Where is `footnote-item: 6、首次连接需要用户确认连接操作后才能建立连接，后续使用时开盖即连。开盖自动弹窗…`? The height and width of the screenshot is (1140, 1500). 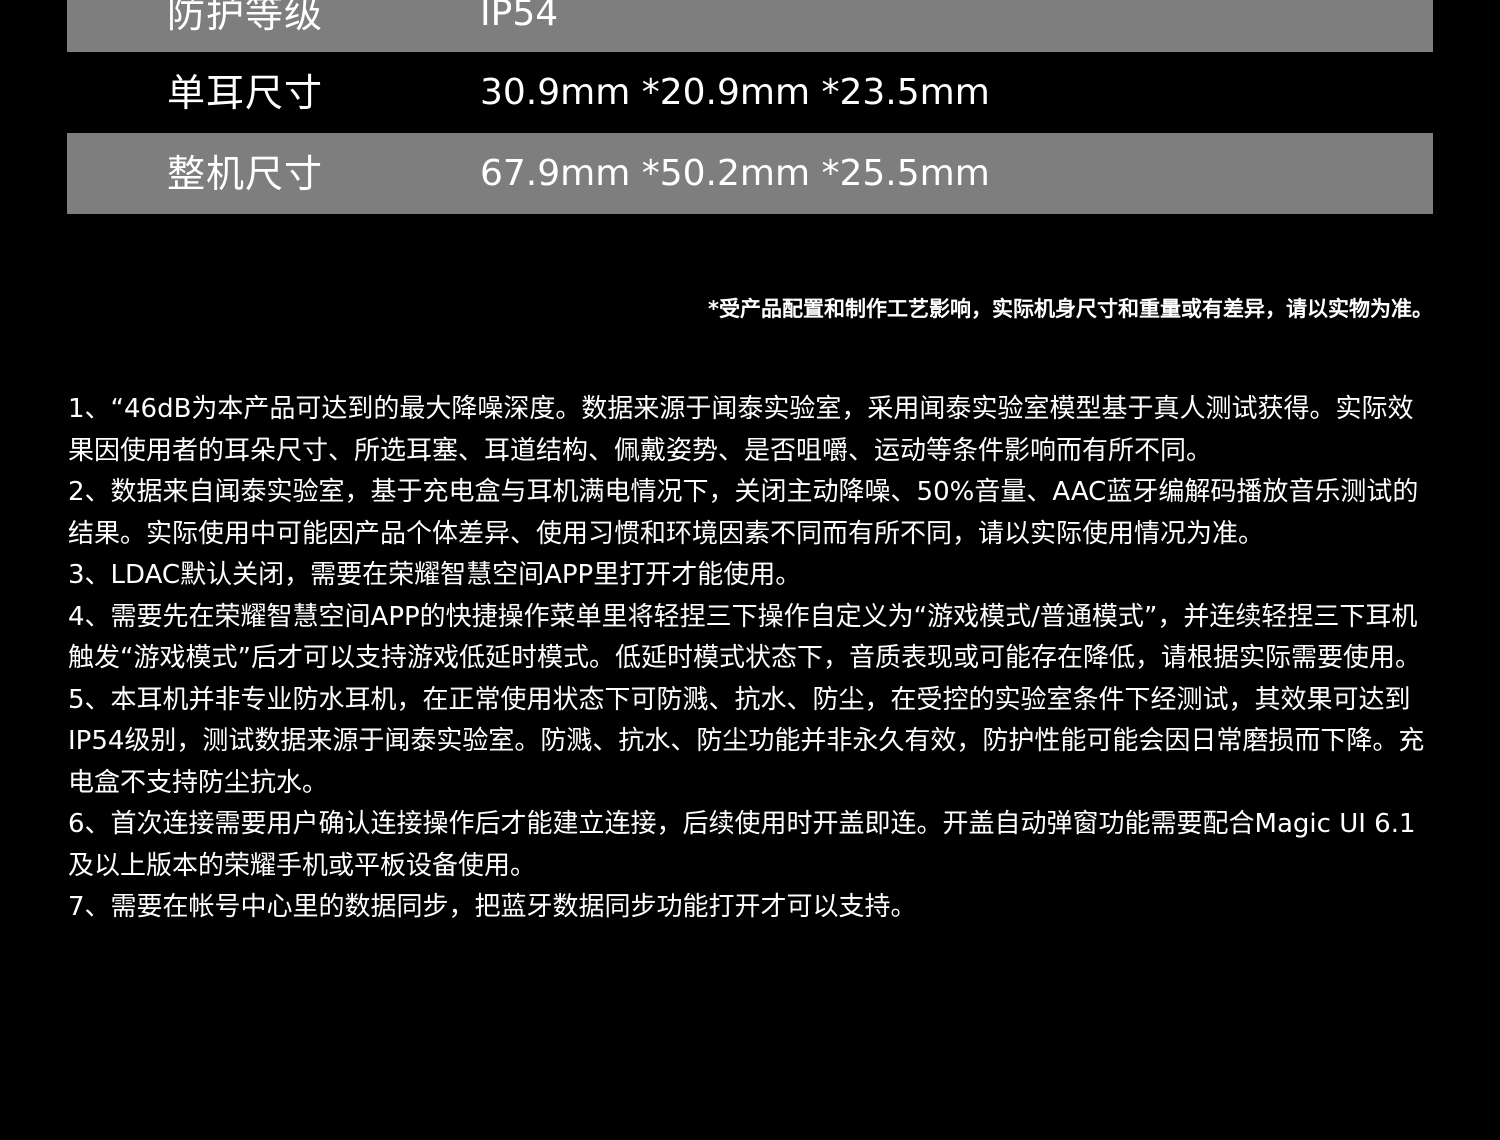 footnote-item: 6、首次连接需要用户确认连接操作后才能建立连接，后续使用时开盖即连。开盖自动弹窗… is located at coordinates (742, 845).